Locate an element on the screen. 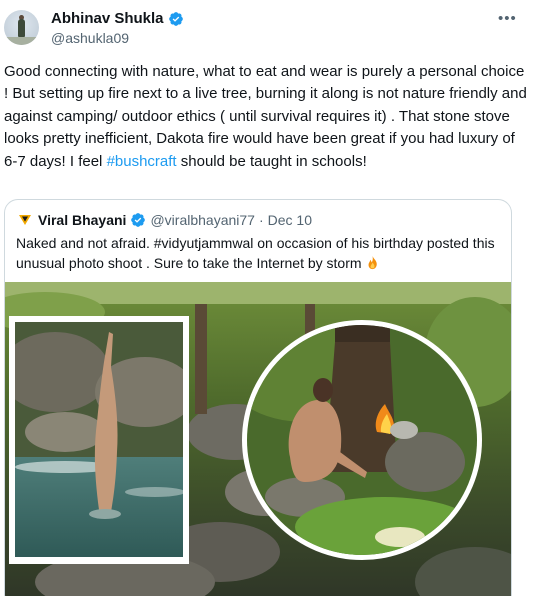  quoted-avatar-icon is located at coordinates (25, 220).